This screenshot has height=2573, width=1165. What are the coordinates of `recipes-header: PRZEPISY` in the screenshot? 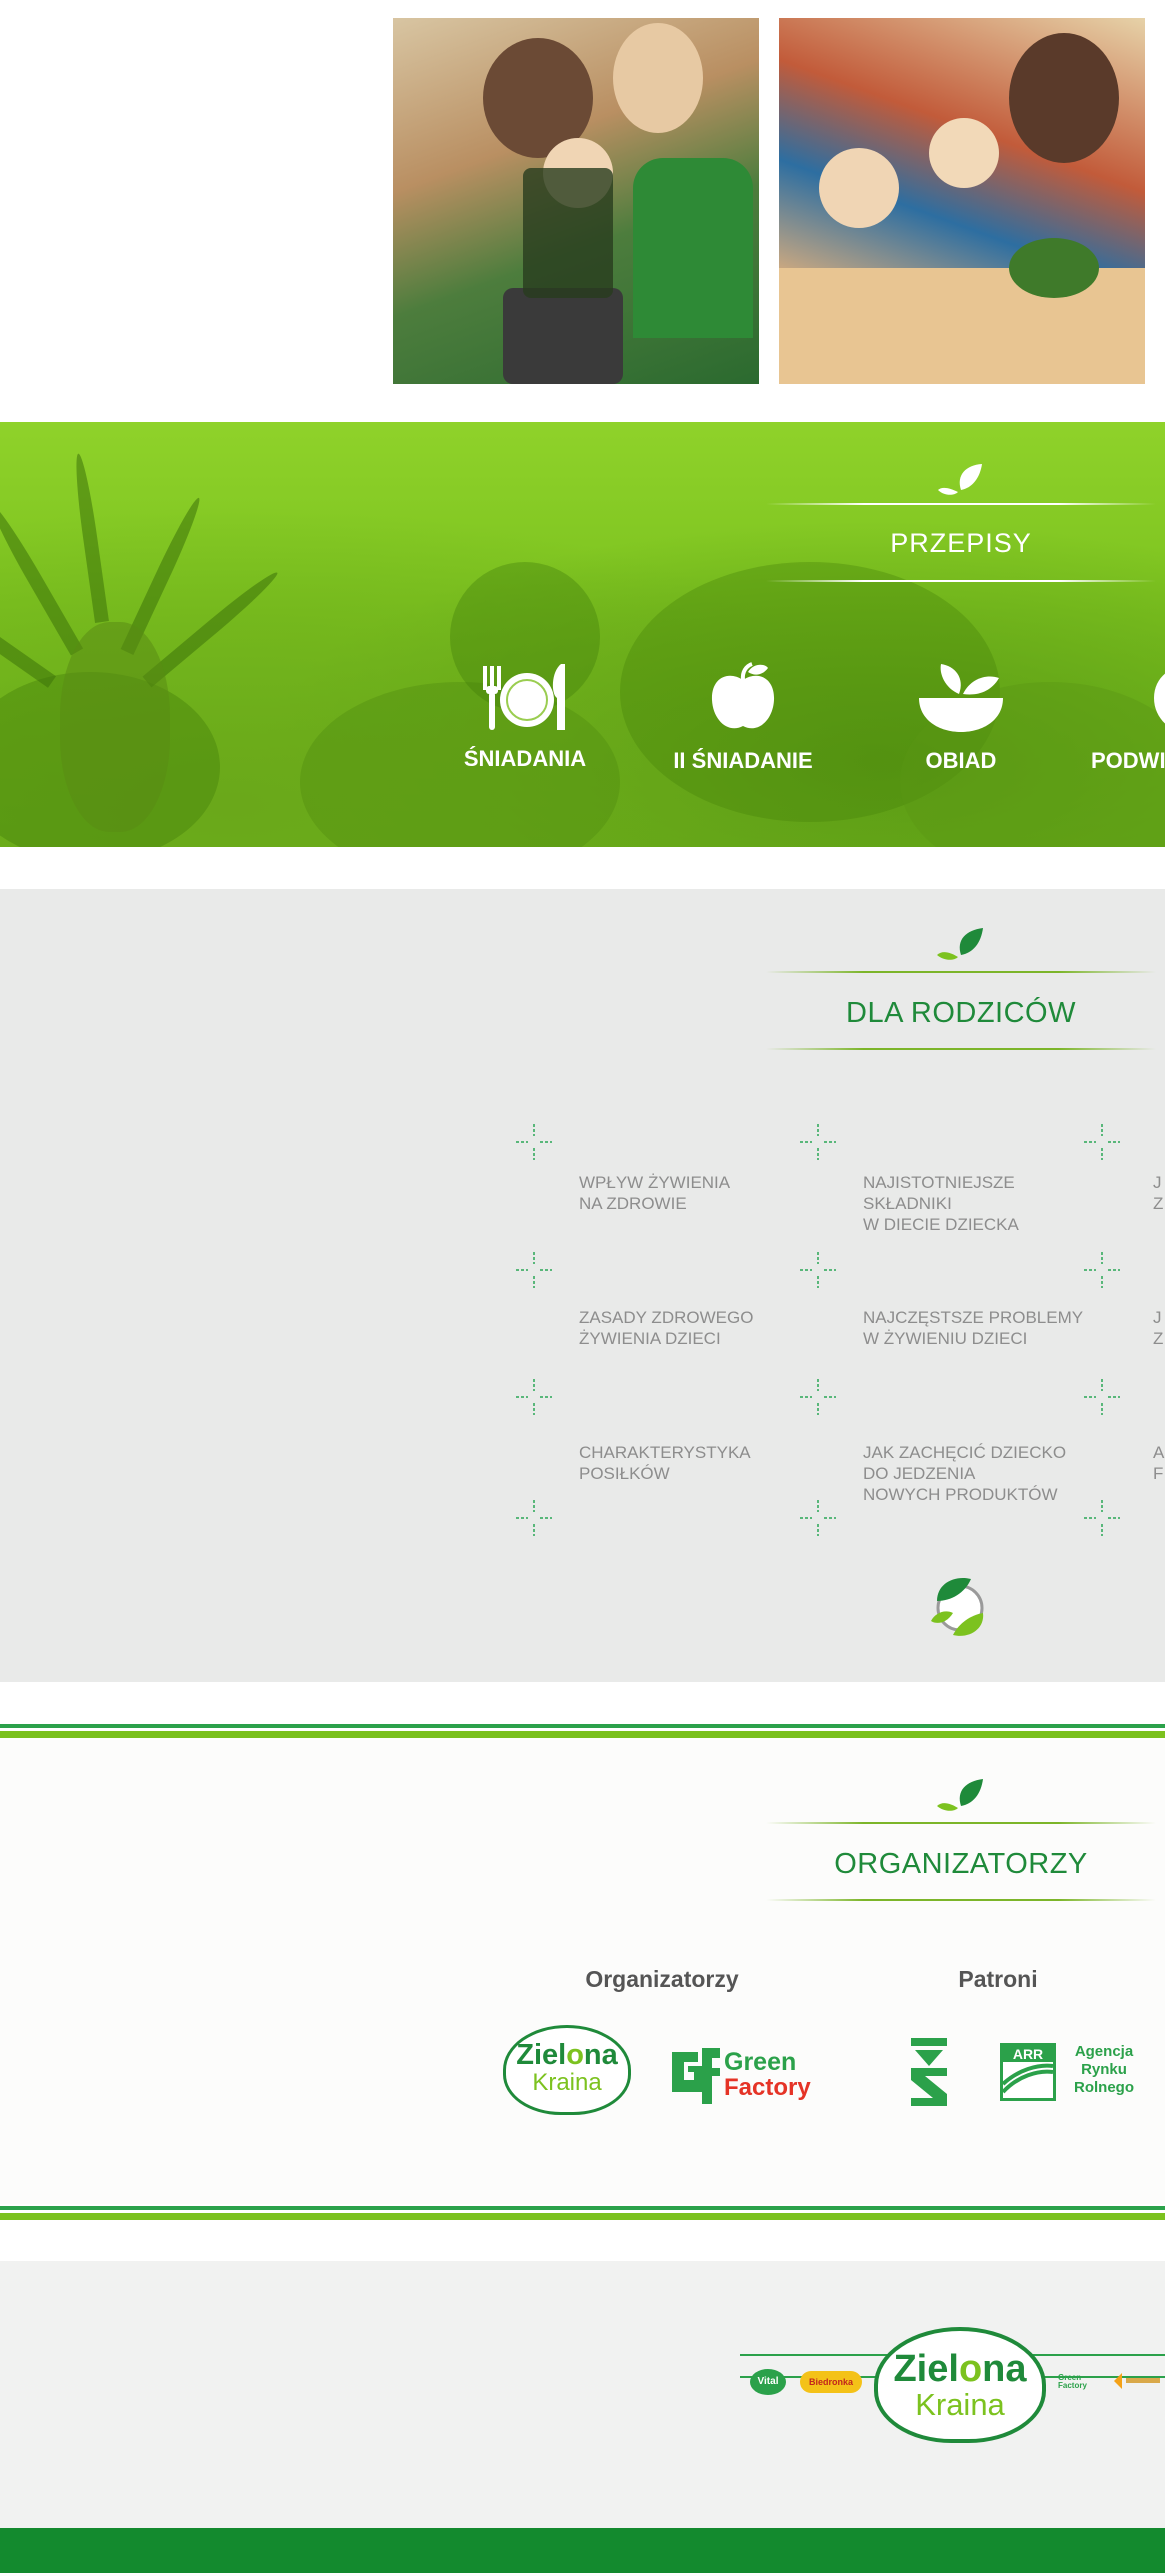 It's located at (961, 521).